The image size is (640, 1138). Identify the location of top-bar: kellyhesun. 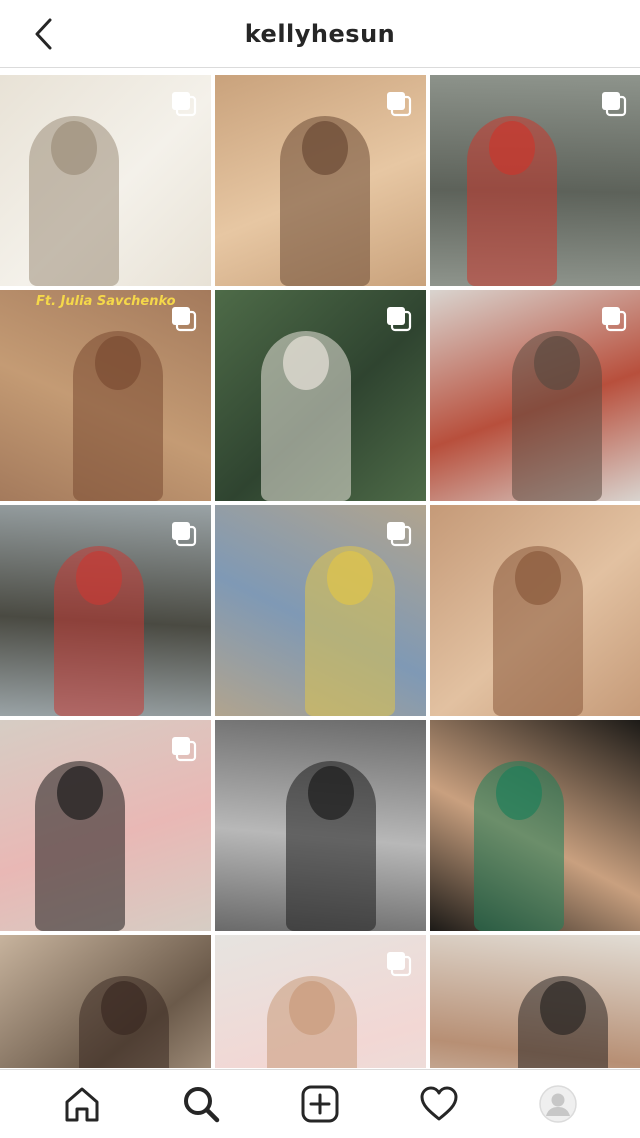
(320, 34).